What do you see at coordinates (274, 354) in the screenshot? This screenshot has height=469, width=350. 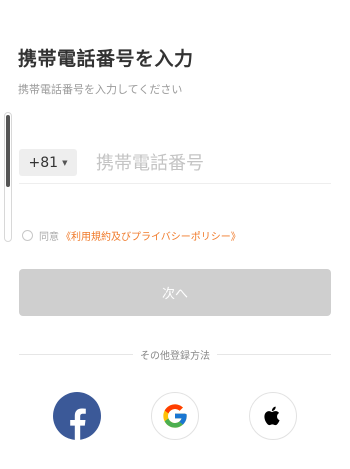 I see `divider-line-right` at bounding box center [274, 354].